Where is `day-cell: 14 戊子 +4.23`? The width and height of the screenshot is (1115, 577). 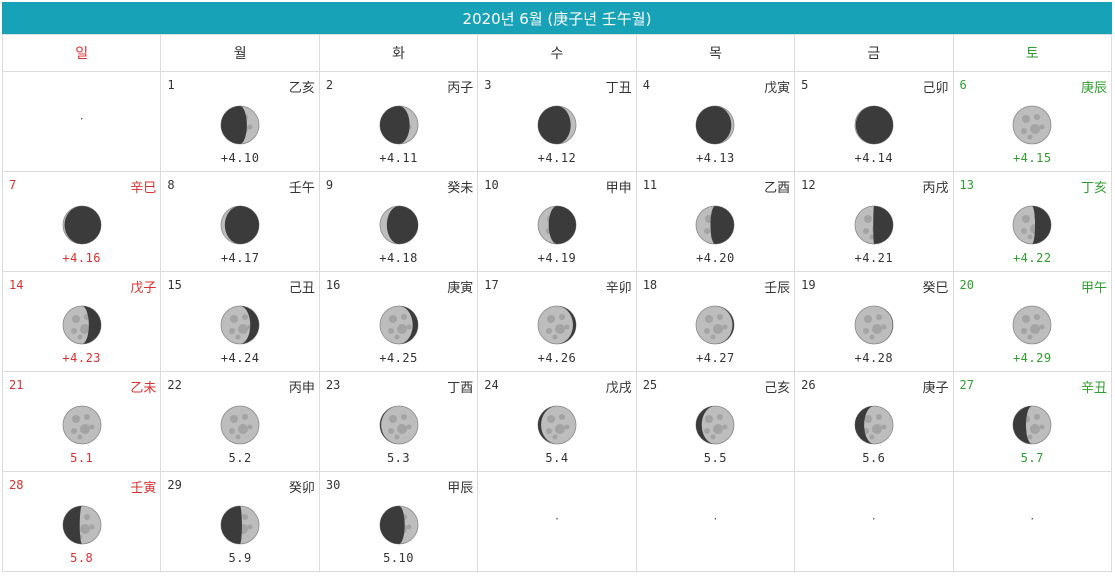 day-cell: 14 戊子 +4.23 is located at coordinates (81, 321).